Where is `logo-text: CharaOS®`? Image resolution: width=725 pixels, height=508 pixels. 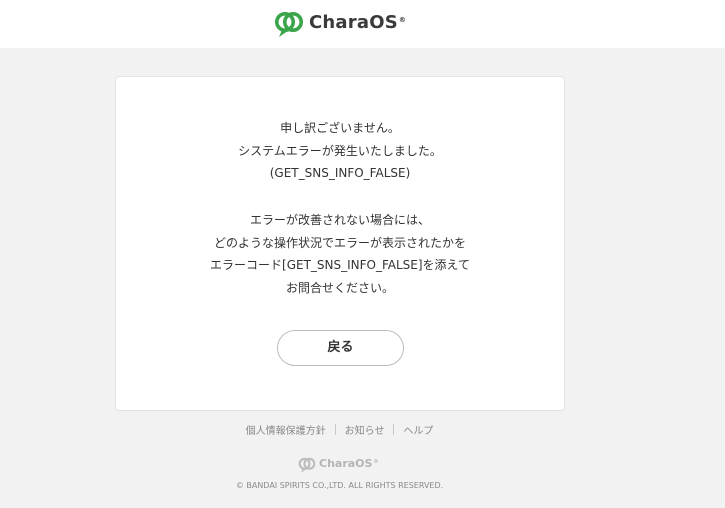 logo-text: CharaOS® is located at coordinates (358, 22).